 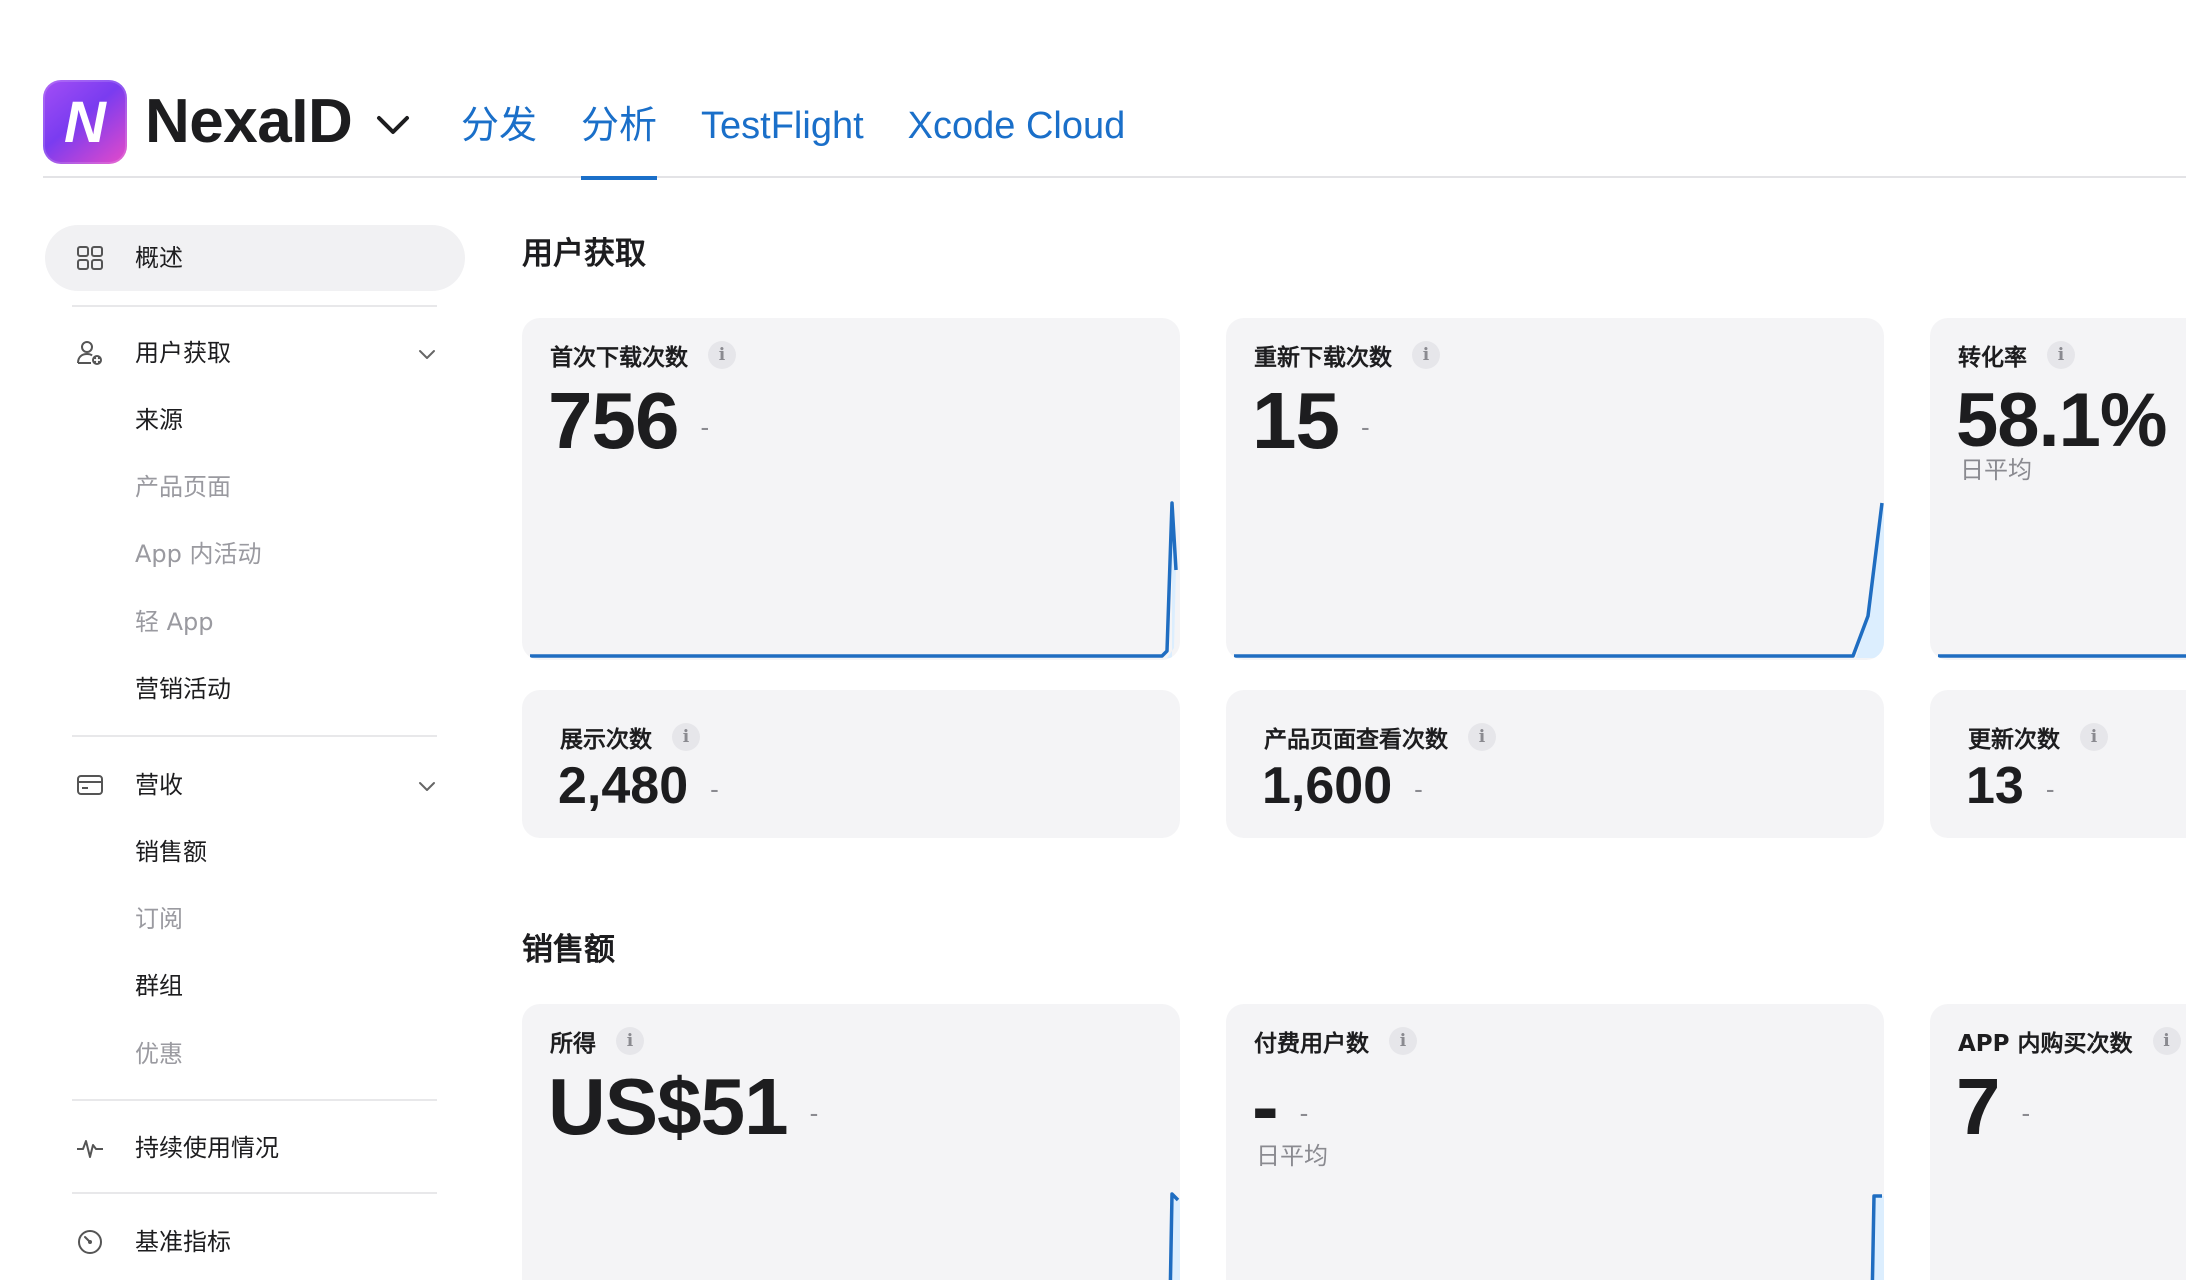 I want to click on metric-value-text: 1,600, so click(x=1327, y=786).